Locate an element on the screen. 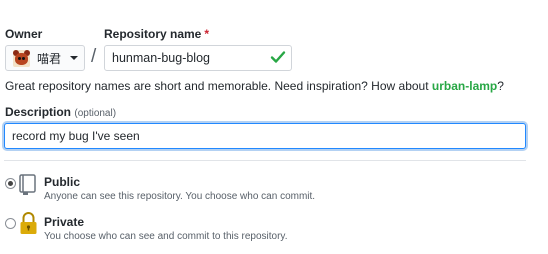 The image size is (548, 254). repository-name-label: Repository name * is located at coordinates (156, 34).